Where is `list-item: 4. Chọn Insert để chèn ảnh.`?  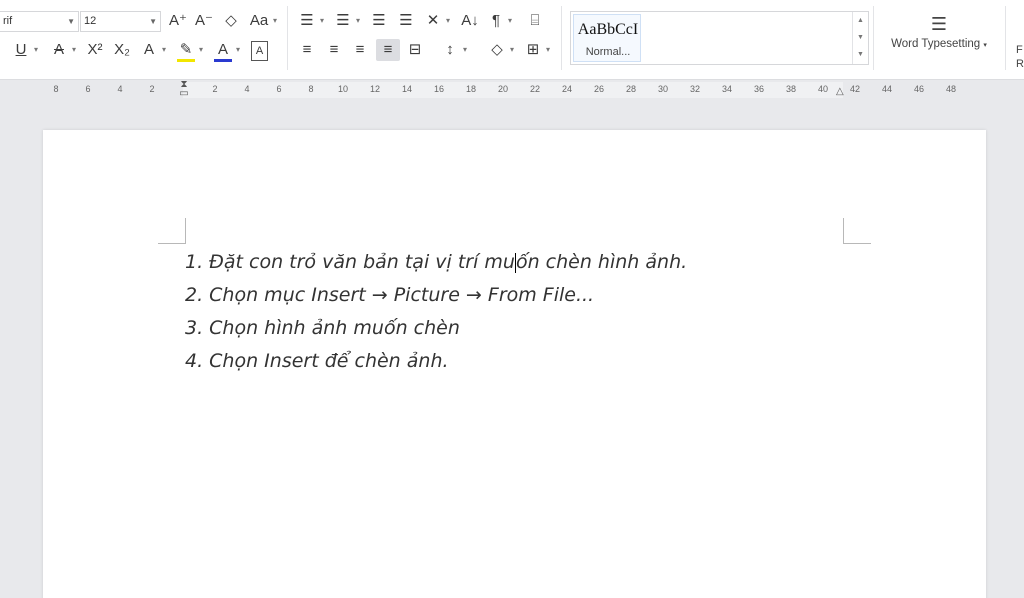 list-item: 4. Chọn Insert để chèn ảnh. is located at coordinates (436, 361).